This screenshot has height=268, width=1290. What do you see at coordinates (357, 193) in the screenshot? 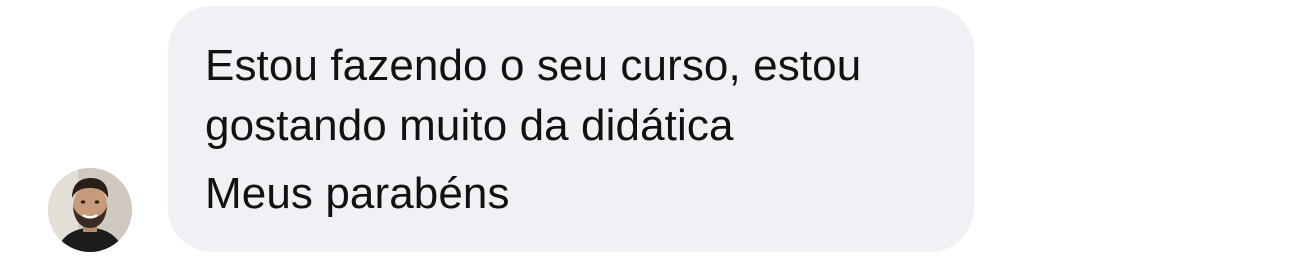
I see `message-text-line: Meus parabéns` at bounding box center [357, 193].